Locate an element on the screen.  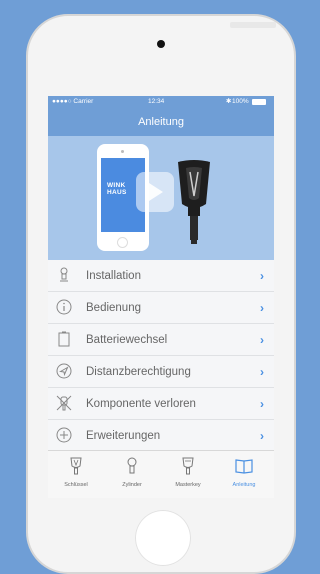
menu-item-komponente-verloren: Komponente verloren › is located at coordinates (161, 404).